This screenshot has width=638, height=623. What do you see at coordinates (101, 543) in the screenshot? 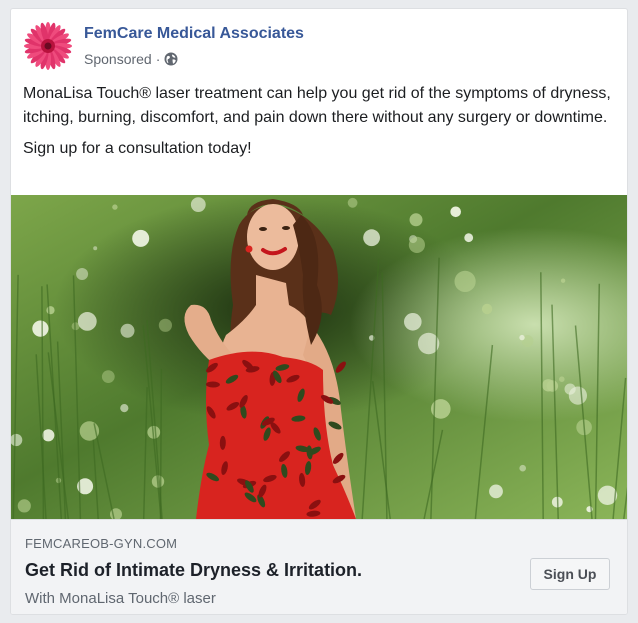
I see `link-domain: FEMCAREOB-GYN.COM` at bounding box center [101, 543].